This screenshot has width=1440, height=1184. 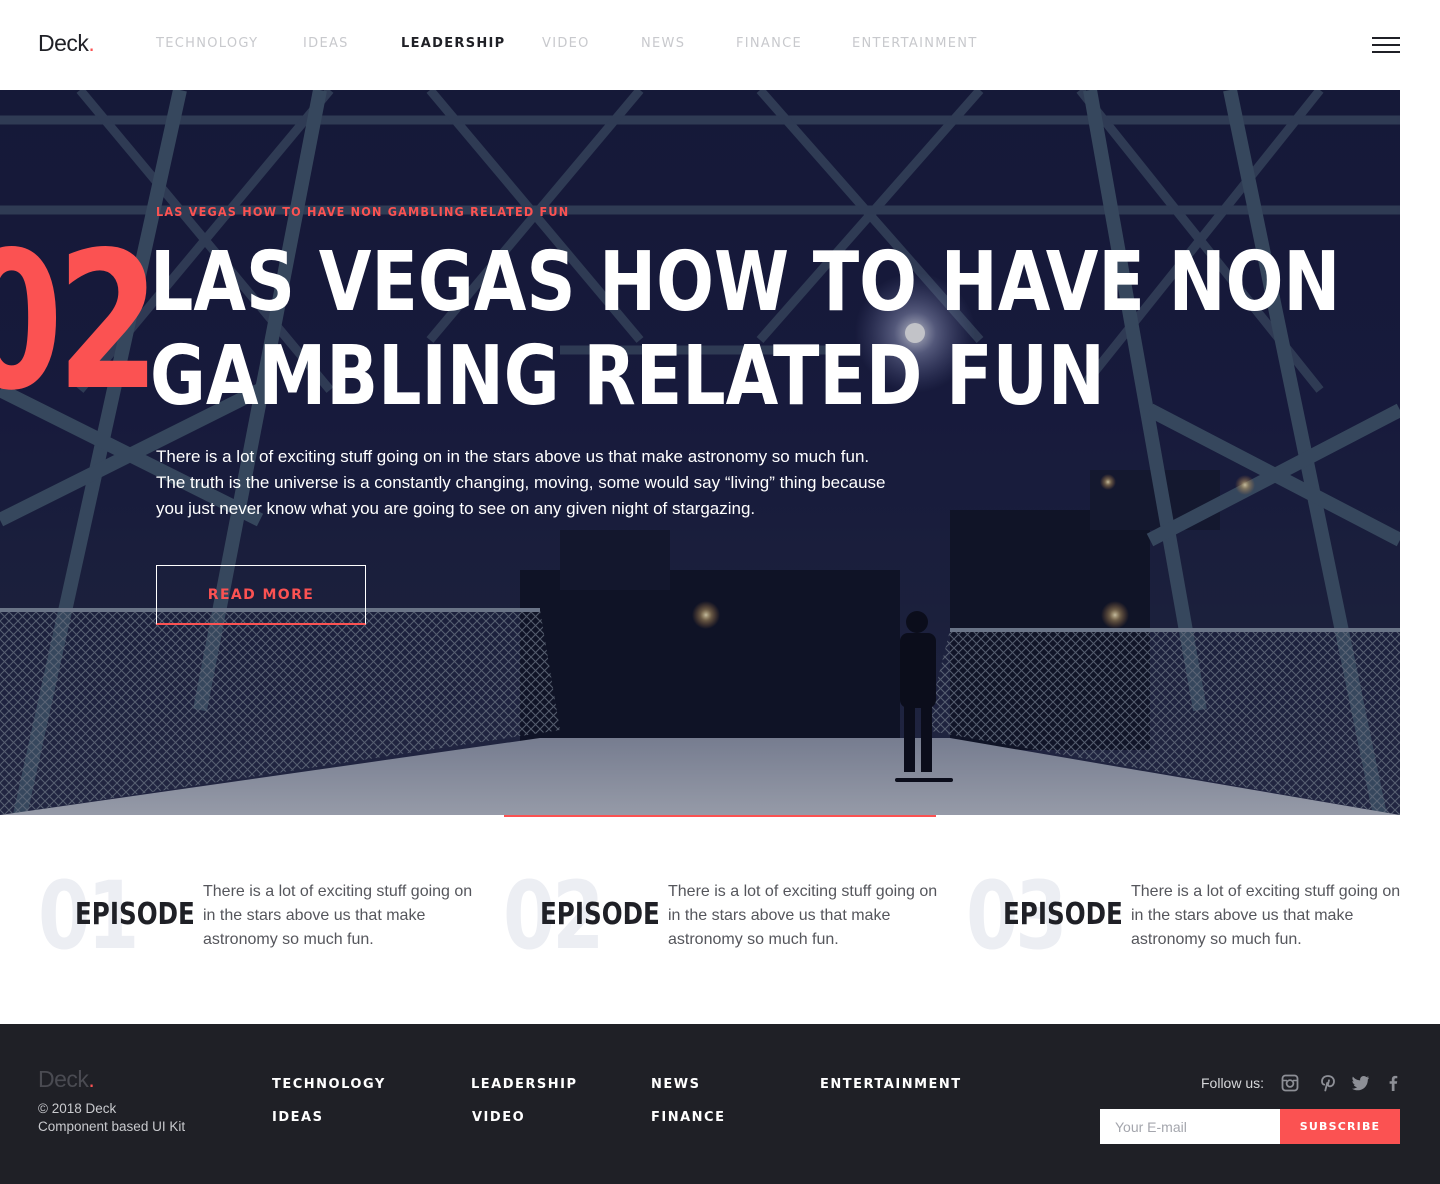 What do you see at coordinates (769, 43) in the screenshot?
I see `nav-item-finance: FINANCE` at bounding box center [769, 43].